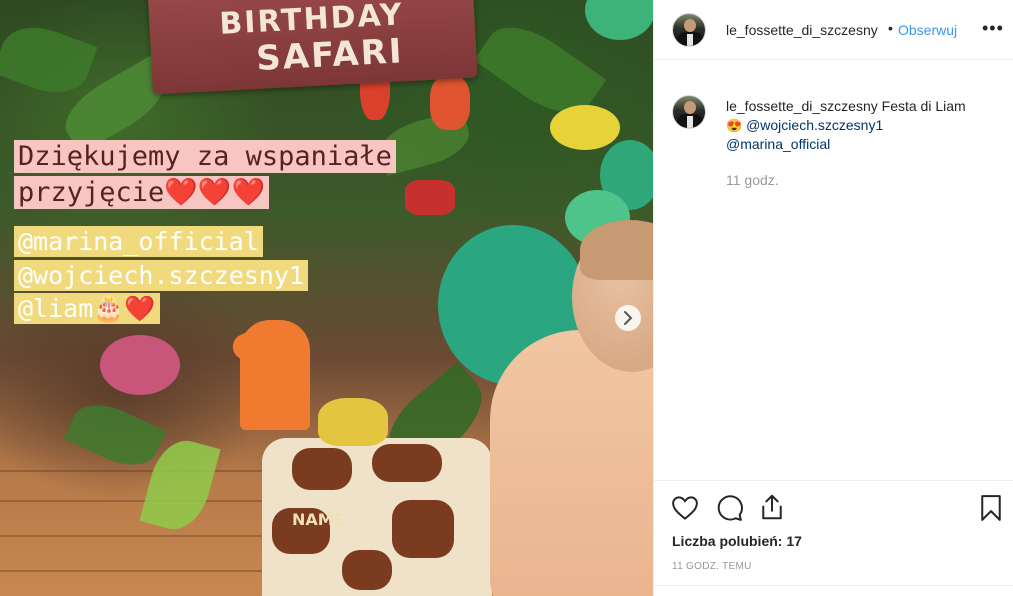 The width and height of the screenshot is (1013, 596). I want to click on overlay-mention-3: @liam🎂❤️, so click(87, 308).